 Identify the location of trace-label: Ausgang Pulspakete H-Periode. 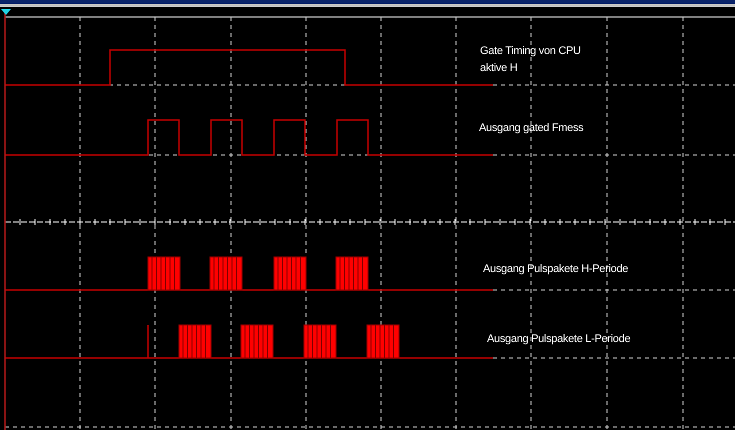
(555, 269).